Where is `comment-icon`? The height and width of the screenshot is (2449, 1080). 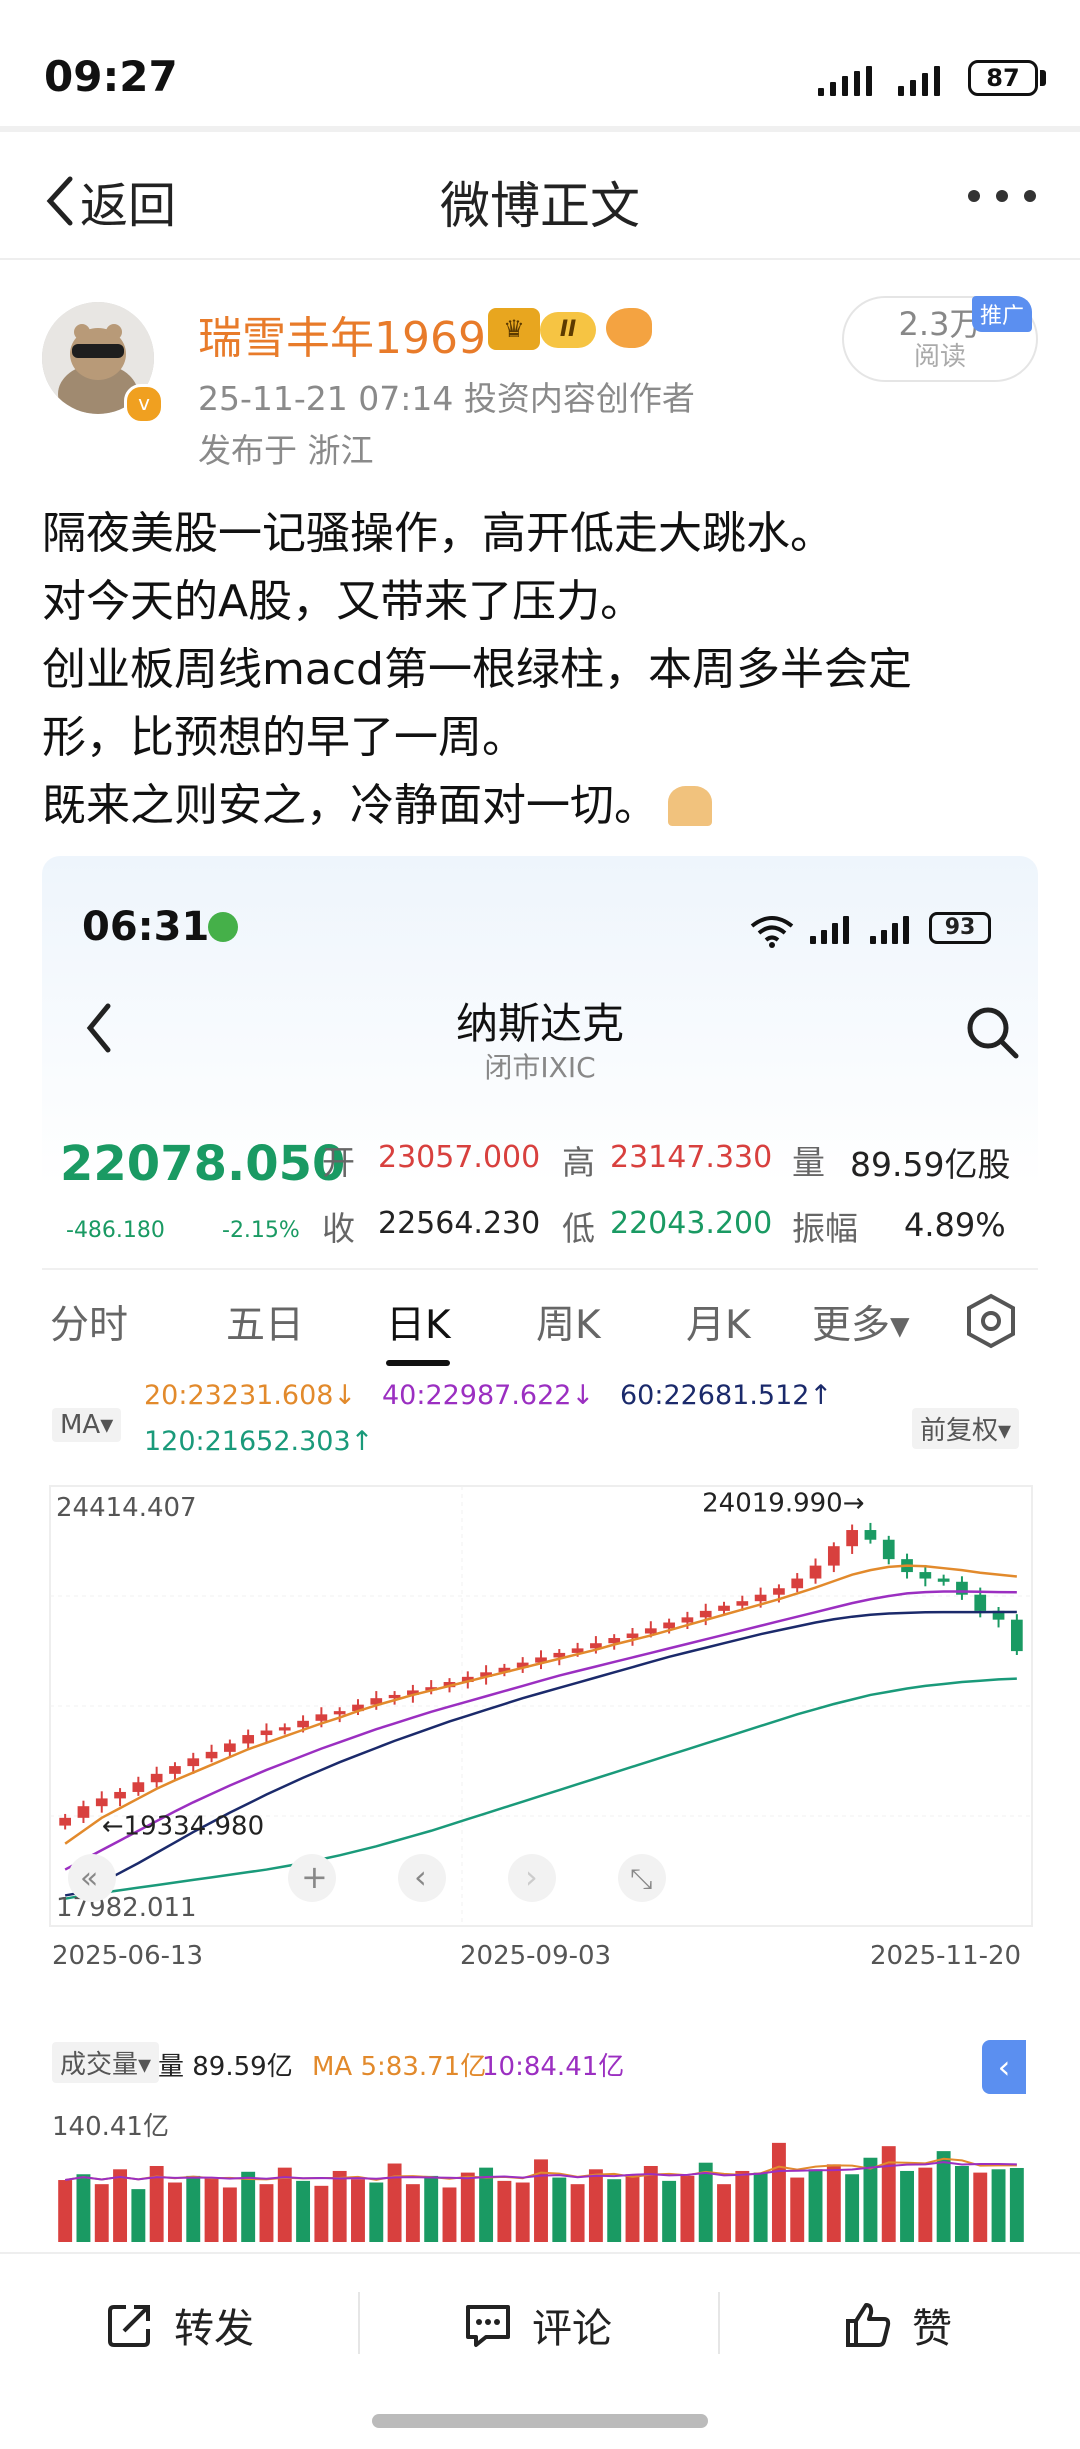
comment-icon is located at coordinates (488, 2326).